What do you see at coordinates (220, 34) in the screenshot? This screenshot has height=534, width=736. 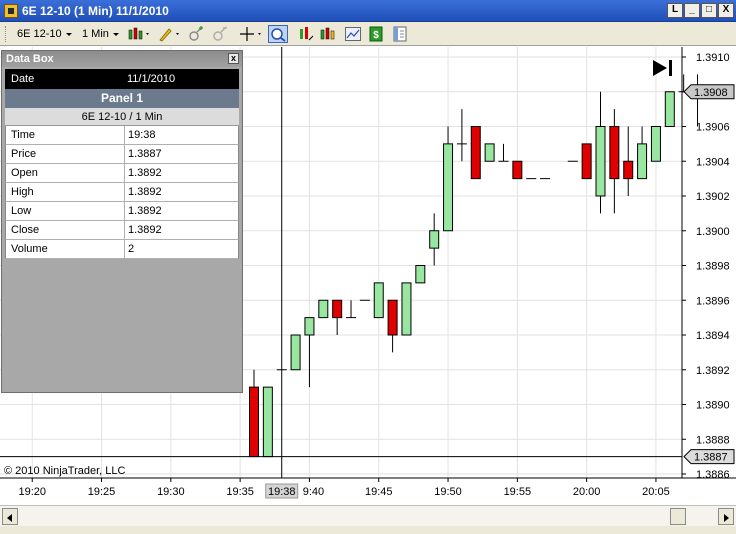 I see `zoom-out-icon` at bounding box center [220, 34].